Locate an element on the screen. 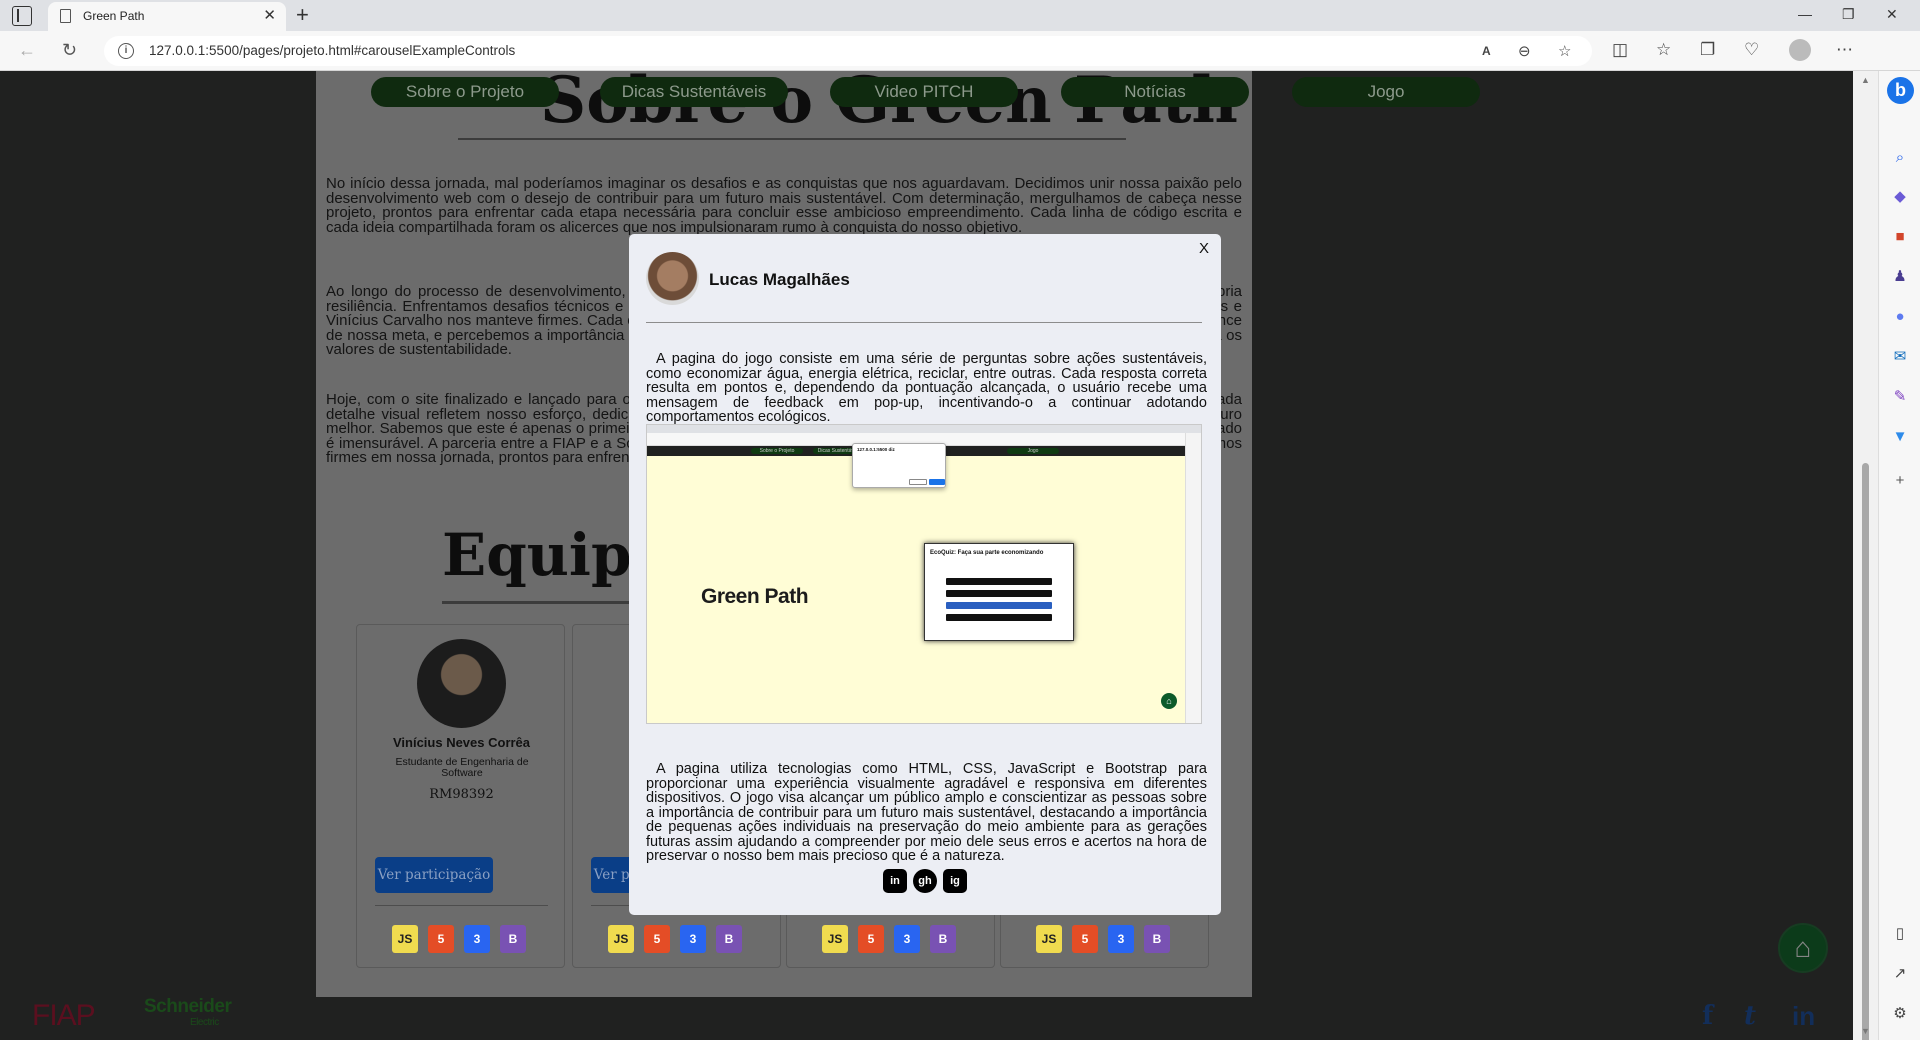 This screenshot has height=1040, width=1920. back-icon: ← is located at coordinates (27, 50).